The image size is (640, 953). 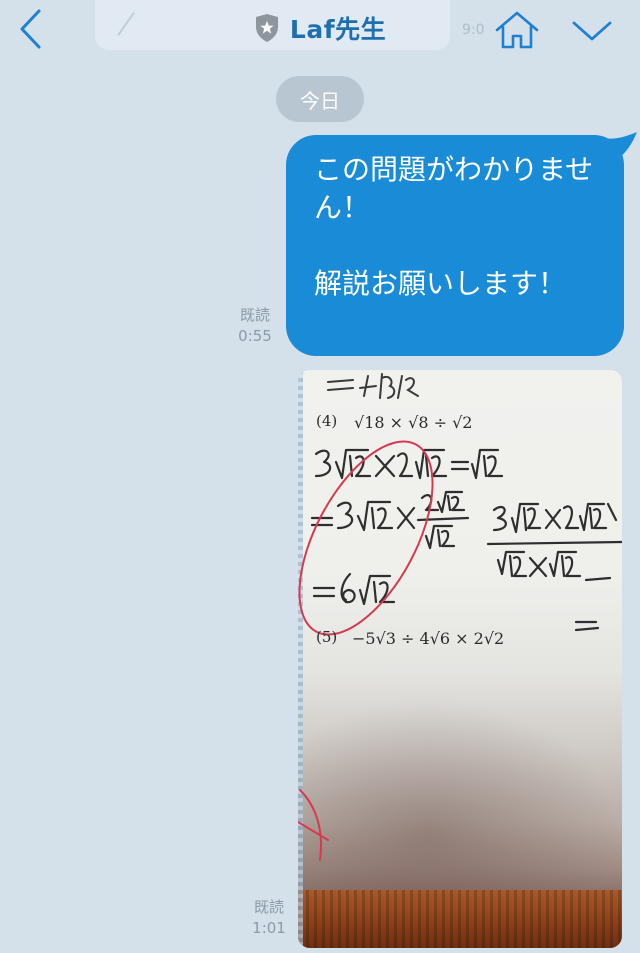 What do you see at coordinates (255, 336) in the screenshot?
I see `message-time: 0:55` at bounding box center [255, 336].